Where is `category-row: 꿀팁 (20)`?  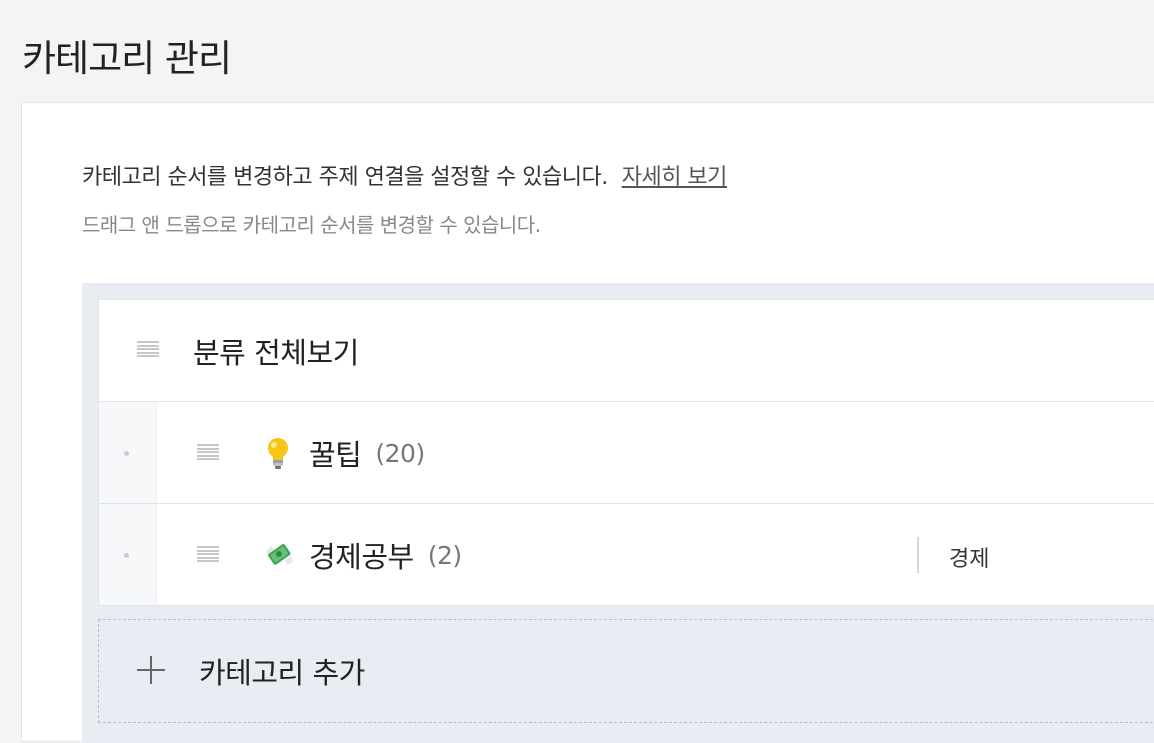 category-row: 꿀팁 (20) is located at coordinates (626, 452).